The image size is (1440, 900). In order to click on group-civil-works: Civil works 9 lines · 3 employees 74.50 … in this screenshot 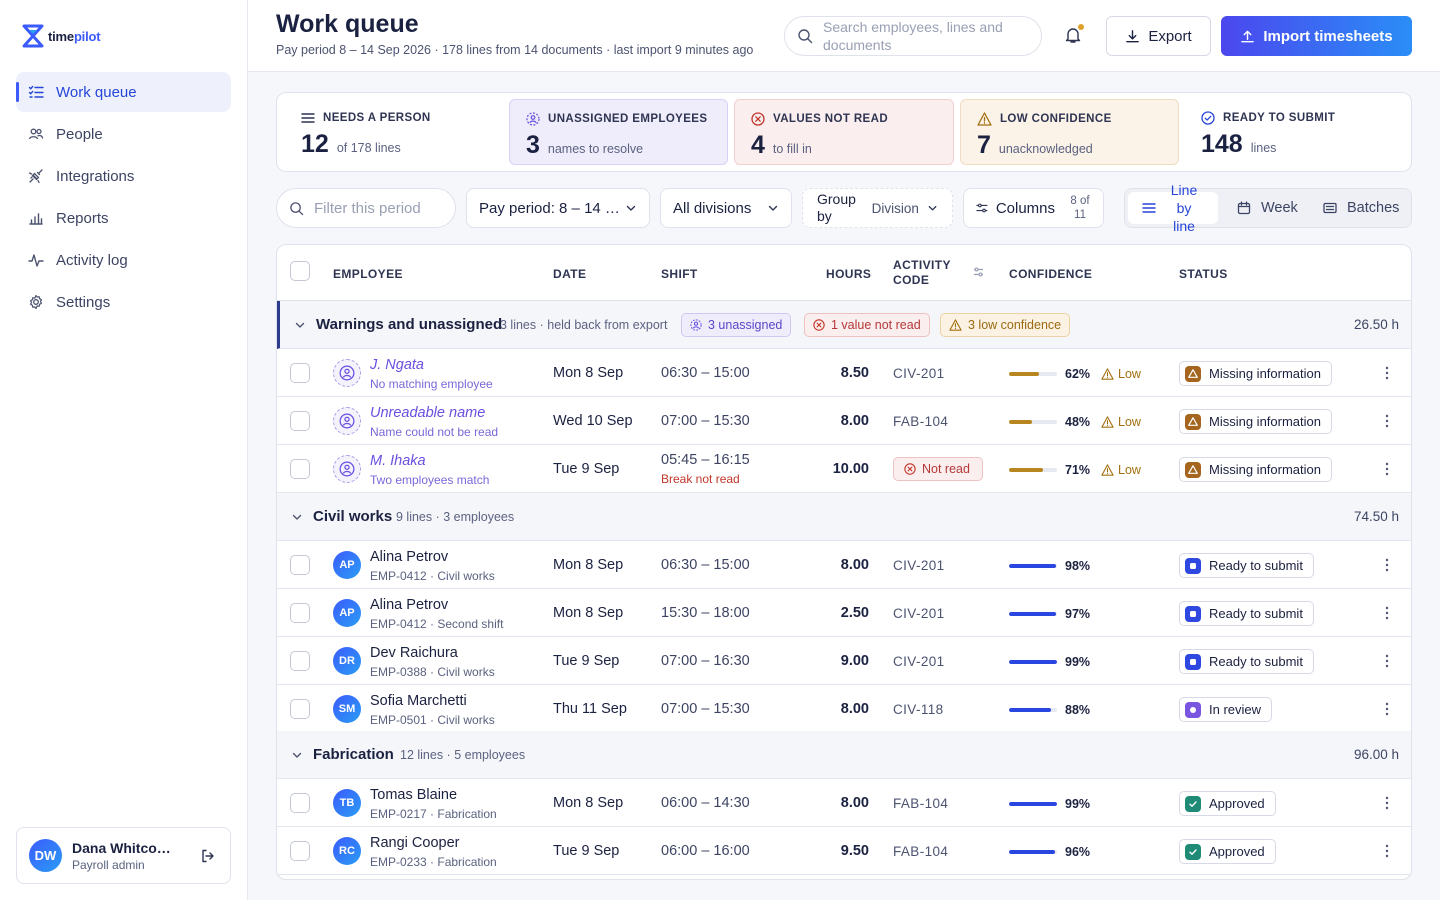, I will do `click(844, 517)`.